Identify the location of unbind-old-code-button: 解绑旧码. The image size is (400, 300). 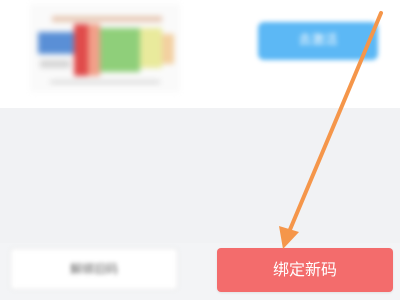
(94, 269).